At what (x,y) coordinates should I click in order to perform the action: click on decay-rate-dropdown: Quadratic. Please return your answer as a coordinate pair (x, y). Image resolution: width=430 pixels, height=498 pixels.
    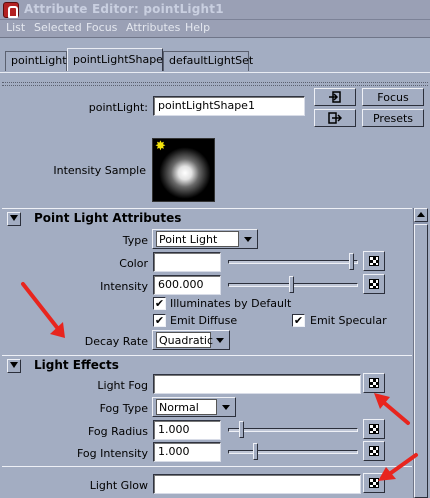
    Looking at the image, I should click on (191, 340).